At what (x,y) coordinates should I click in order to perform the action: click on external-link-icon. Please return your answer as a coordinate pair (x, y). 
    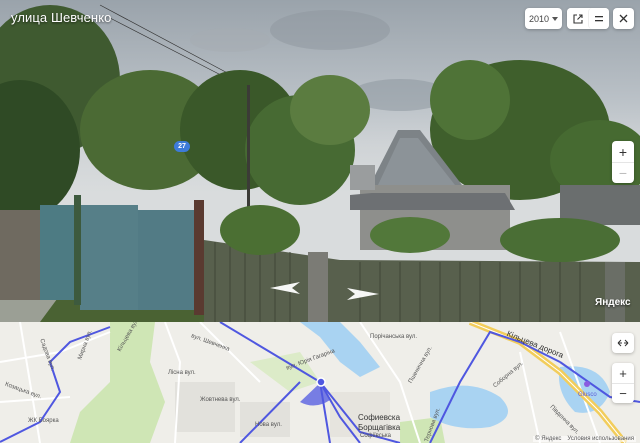
    Looking at the image, I should click on (577, 18).